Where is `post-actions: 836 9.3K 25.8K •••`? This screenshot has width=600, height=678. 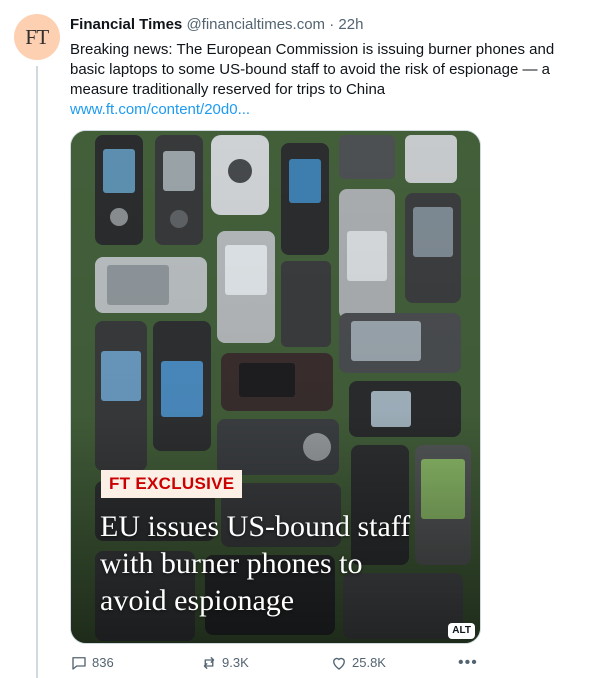 post-actions: 836 9.3K 25.8K ••• is located at coordinates (275, 663).